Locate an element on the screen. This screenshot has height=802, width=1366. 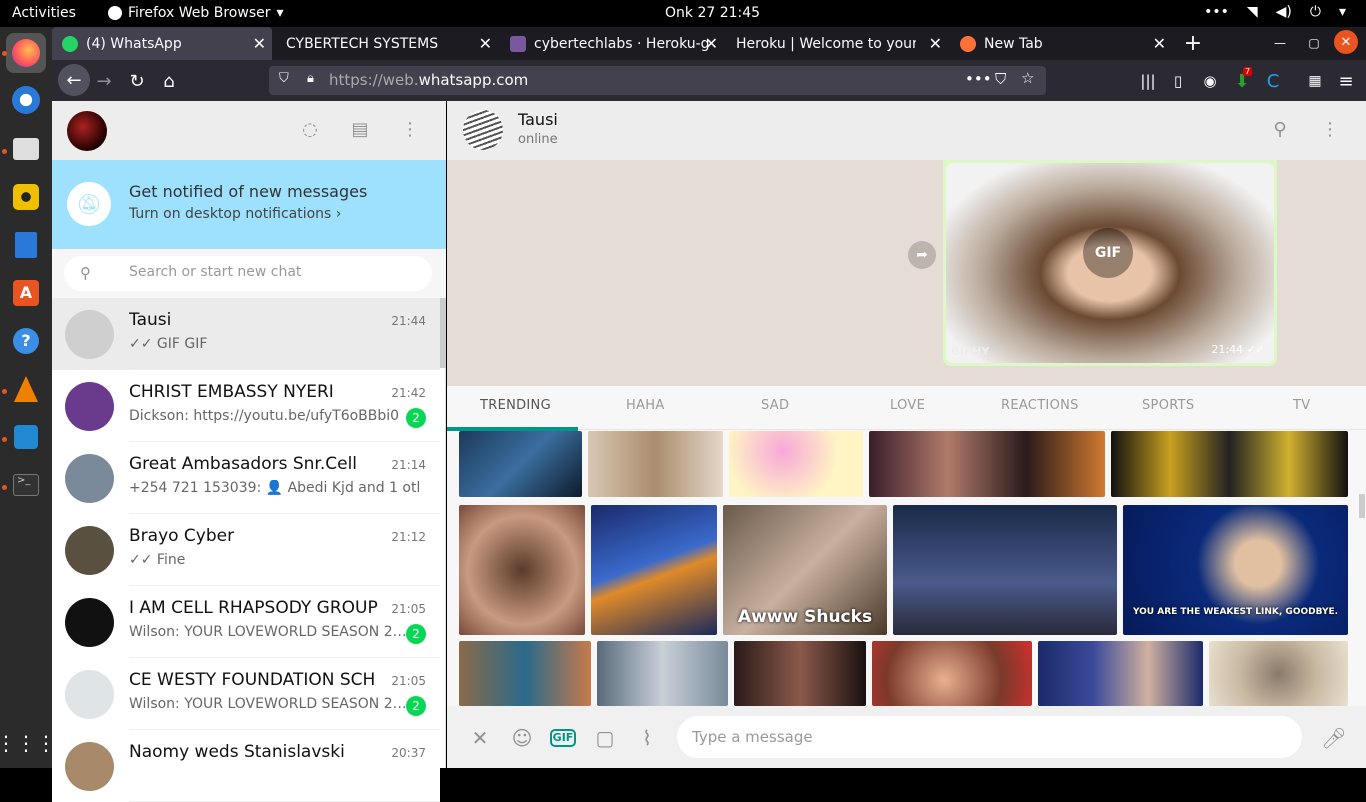
tab-reactions: Reactions is located at coordinates (1040, 405).